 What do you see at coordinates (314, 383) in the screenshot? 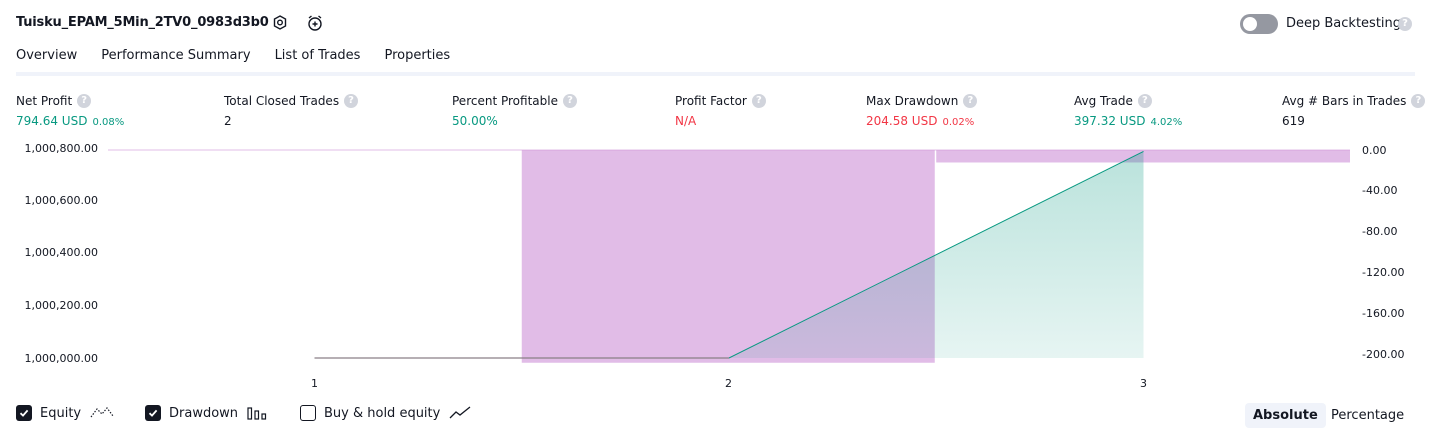
I see `x-axis-tick: 1` at bounding box center [314, 383].